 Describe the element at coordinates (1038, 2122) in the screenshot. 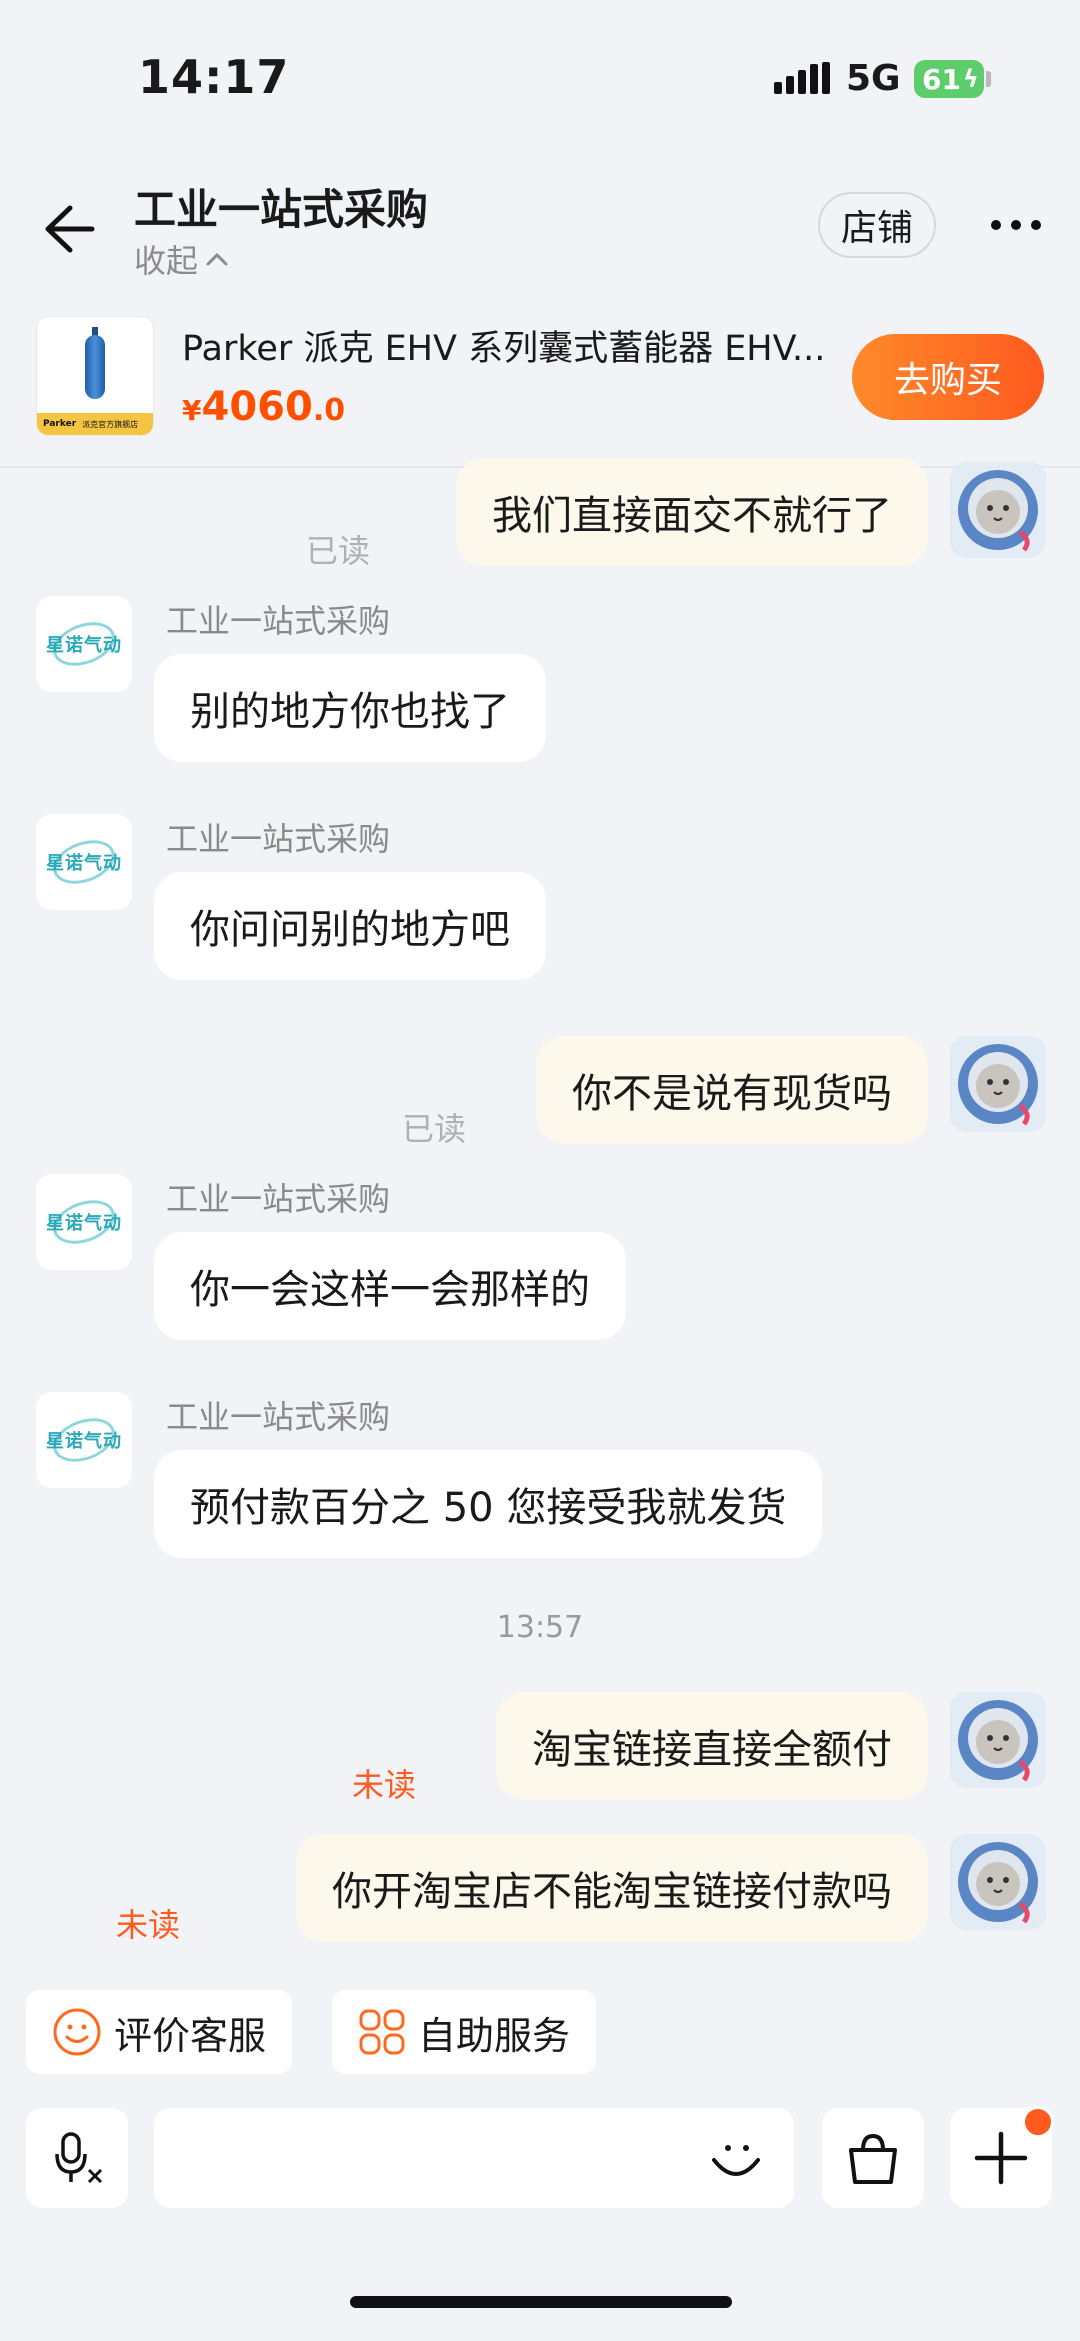

I see `notification-dot` at that location.